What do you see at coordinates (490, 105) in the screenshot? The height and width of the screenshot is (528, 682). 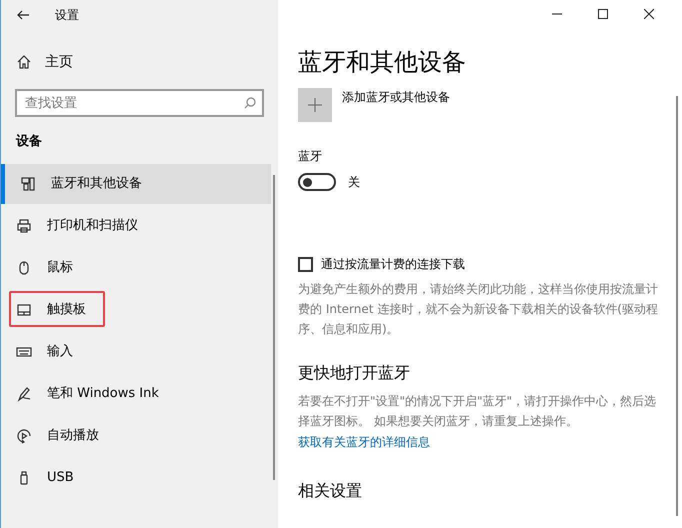 I see `add-device-button: 添加蓝牙或其他设备` at bounding box center [490, 105].